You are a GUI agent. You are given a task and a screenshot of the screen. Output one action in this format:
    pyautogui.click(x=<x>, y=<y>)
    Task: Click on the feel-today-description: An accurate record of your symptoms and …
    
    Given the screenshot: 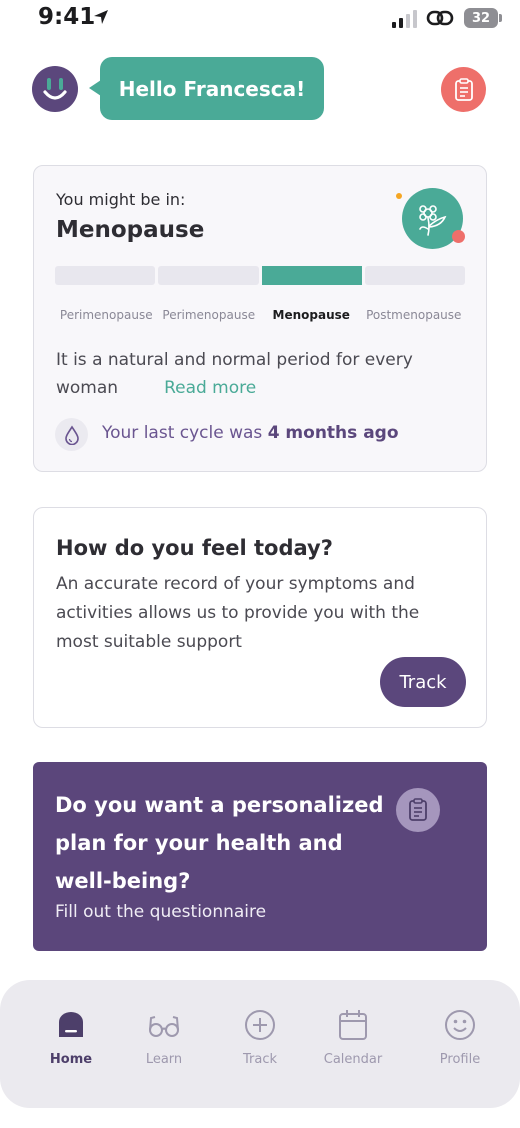 What is the action you would take?
    pyautogui.click(x=238, y=613)
    